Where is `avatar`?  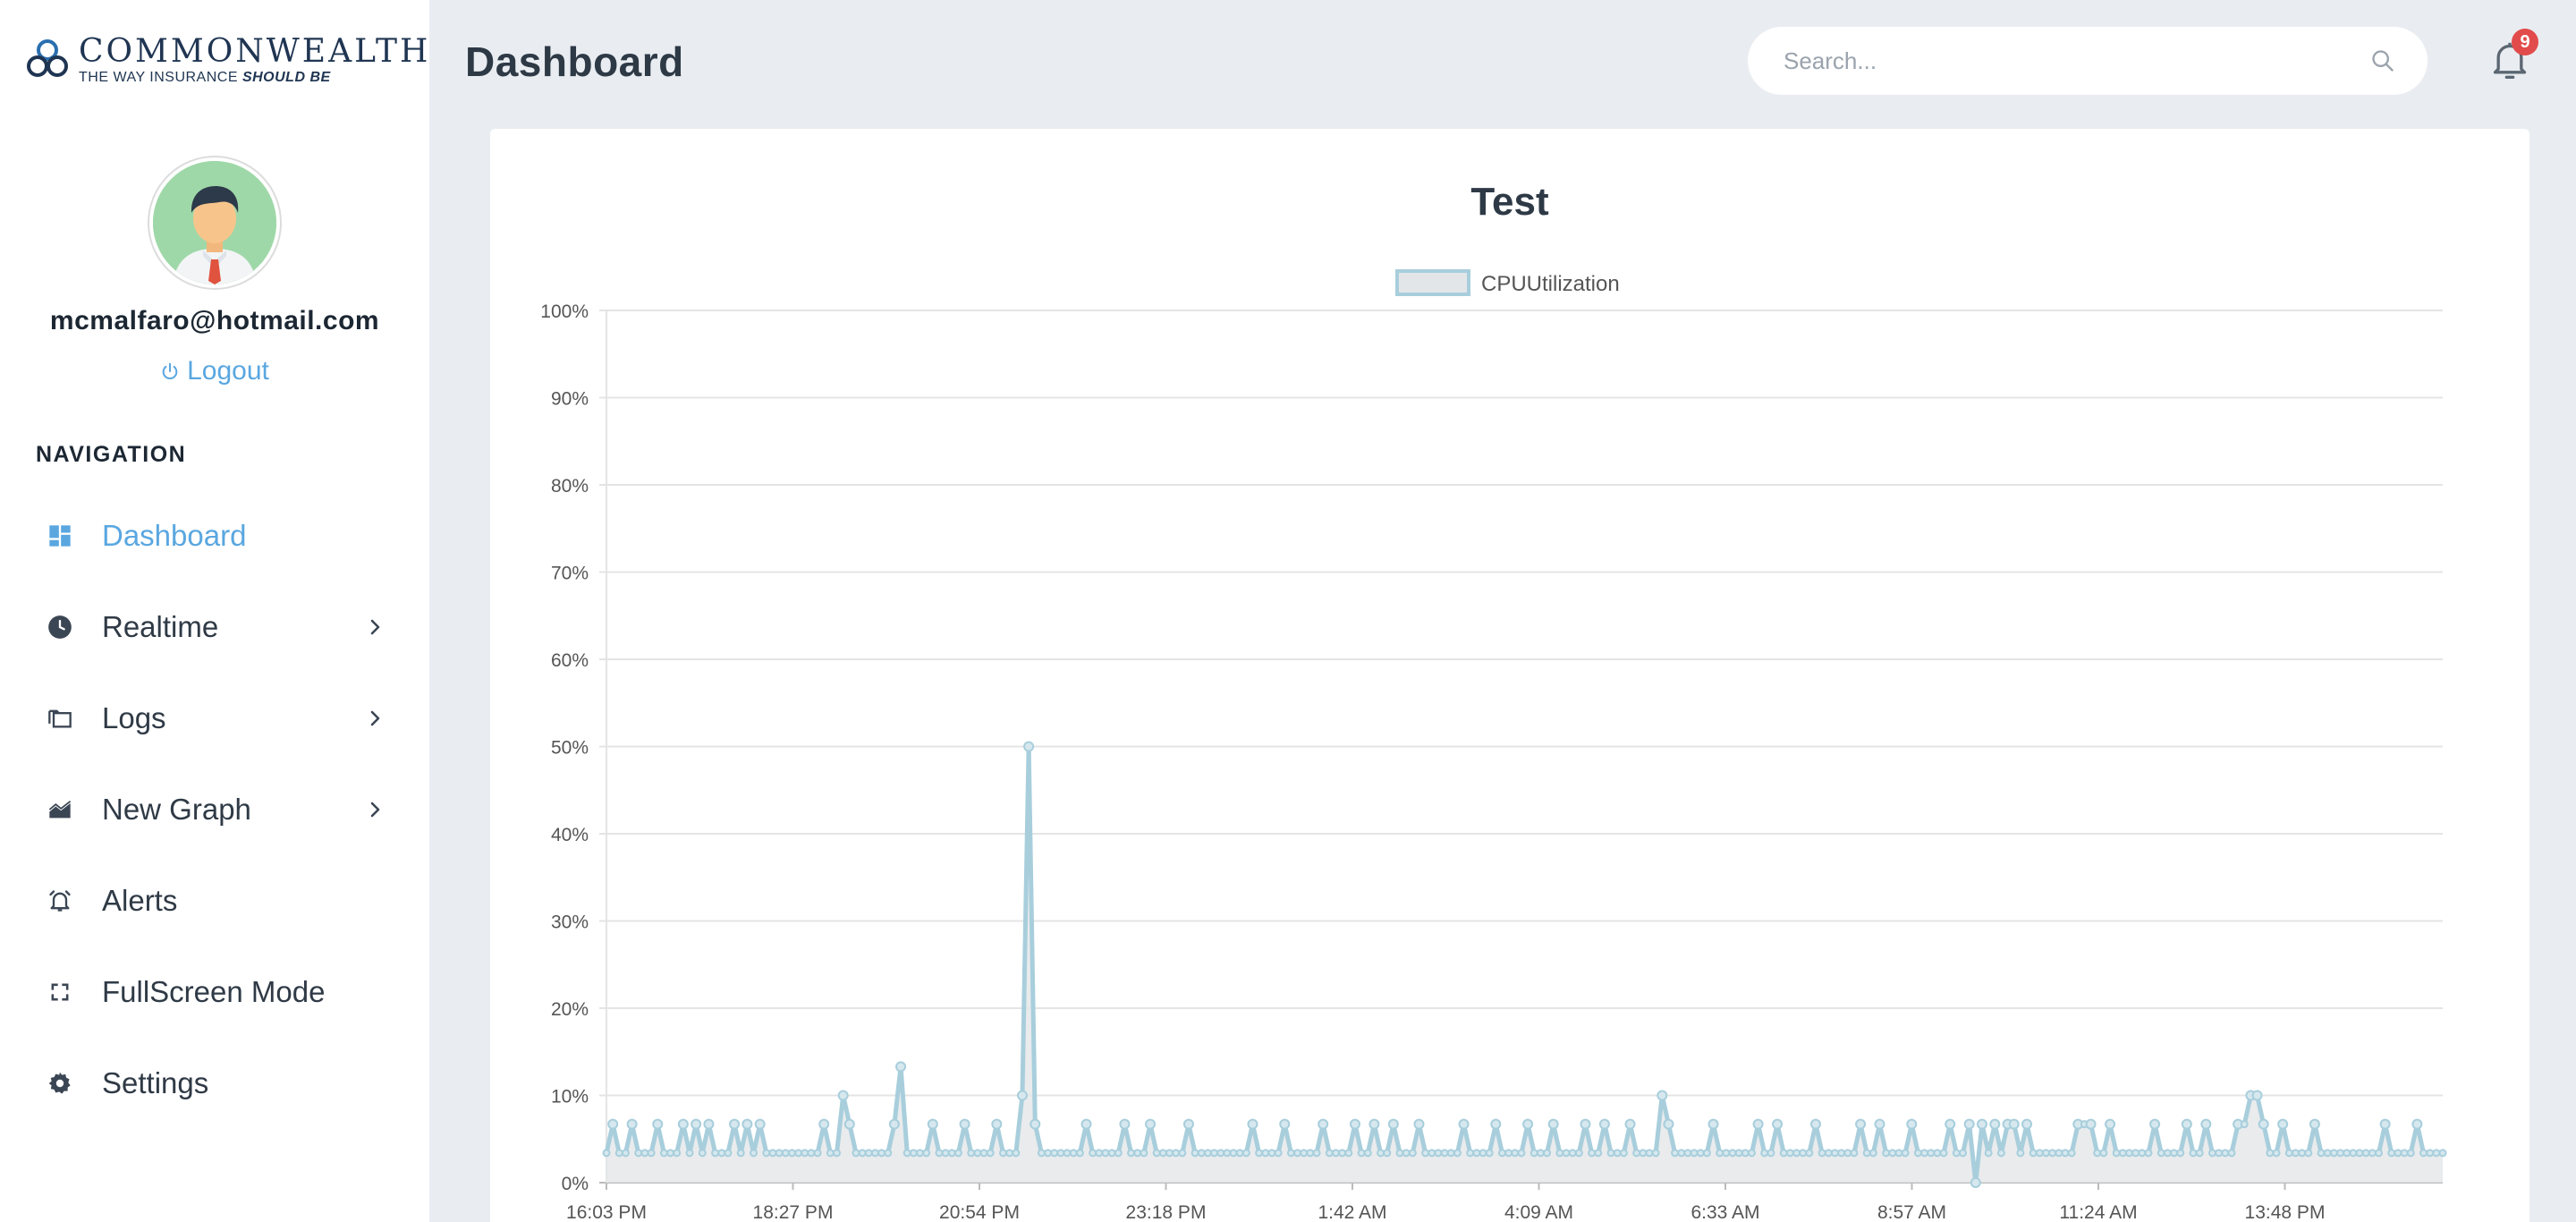 avatar is located at coordinates (214, 222).